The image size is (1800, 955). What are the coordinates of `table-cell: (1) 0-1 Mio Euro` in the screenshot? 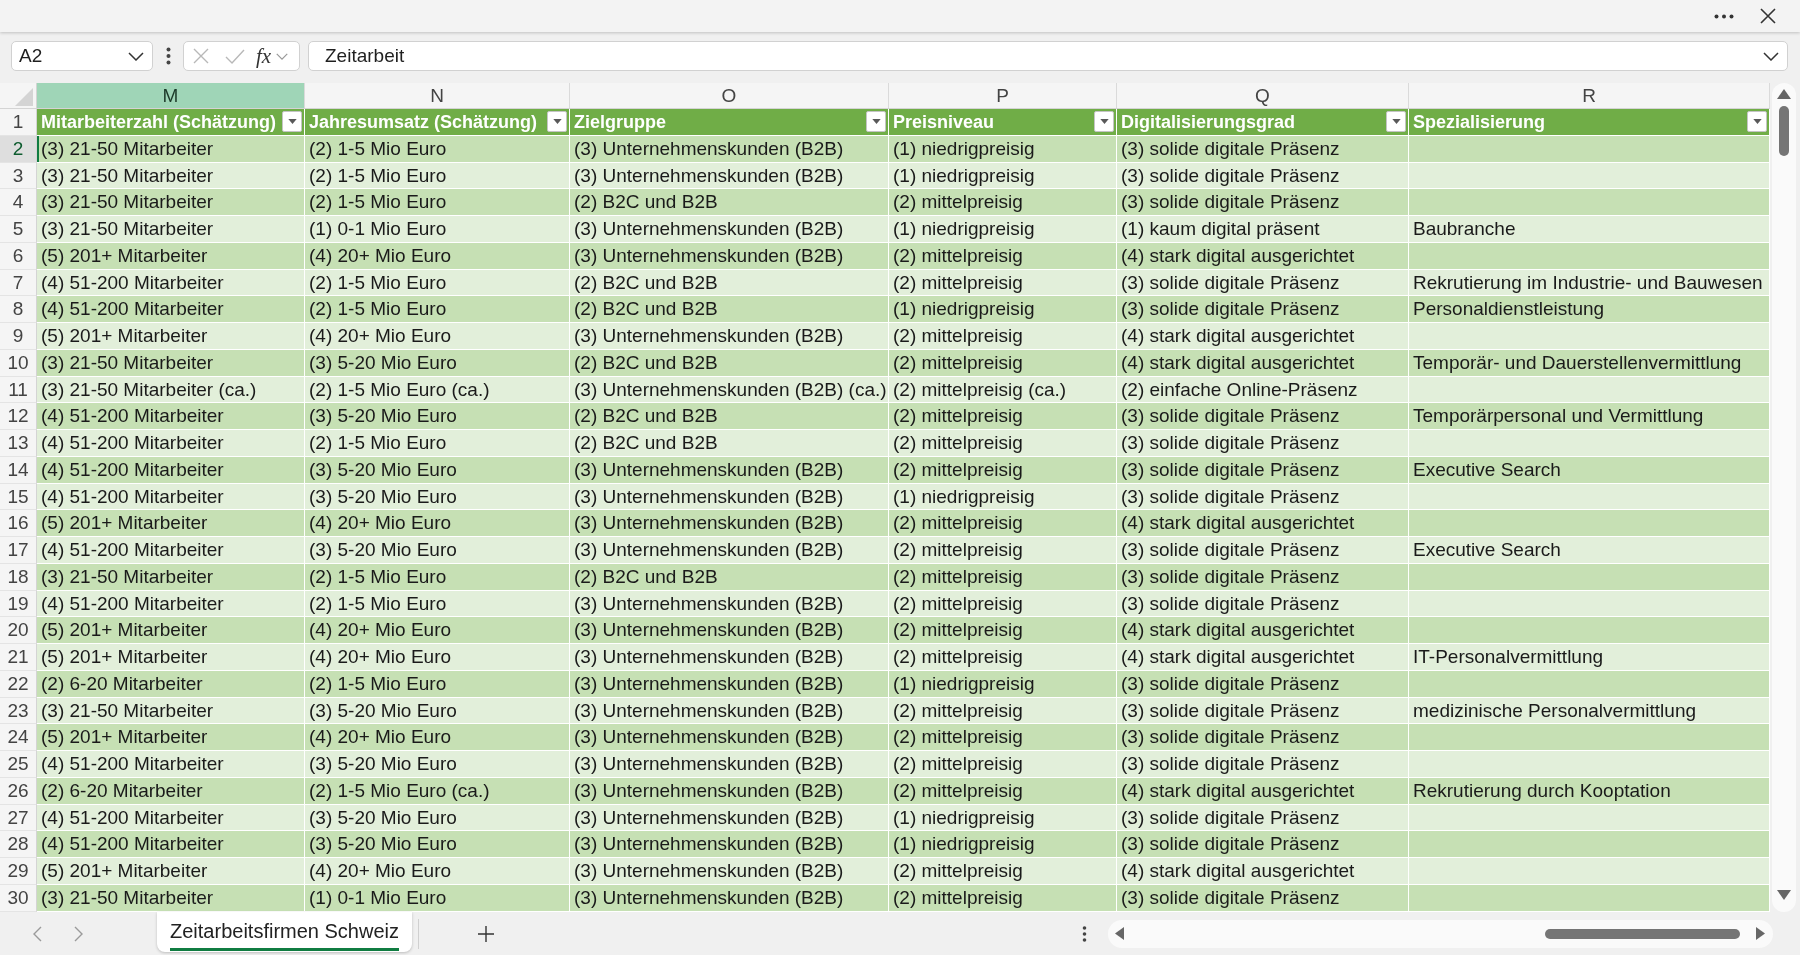 It's located at (437, 229).